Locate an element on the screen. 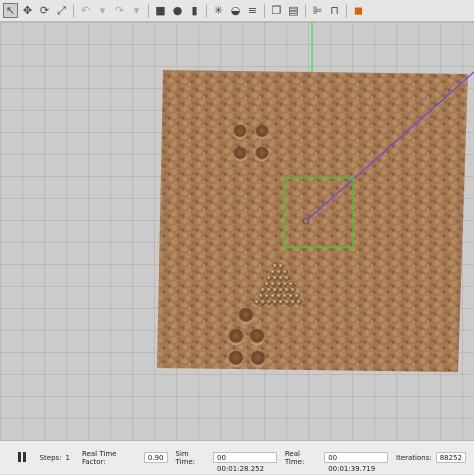  real-time-value: 00 00:01:39.719 is located at coordinates (356, 462).